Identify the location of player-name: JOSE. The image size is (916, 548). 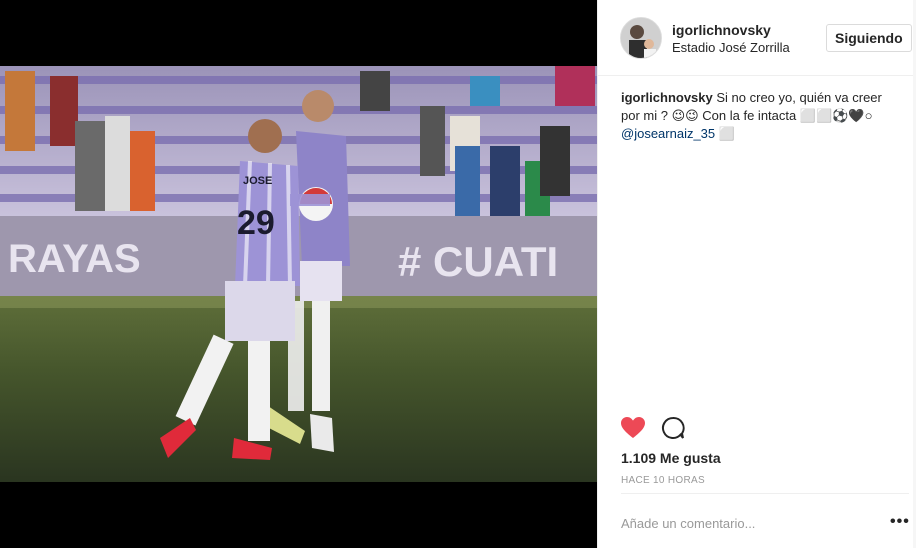
(257, 181).